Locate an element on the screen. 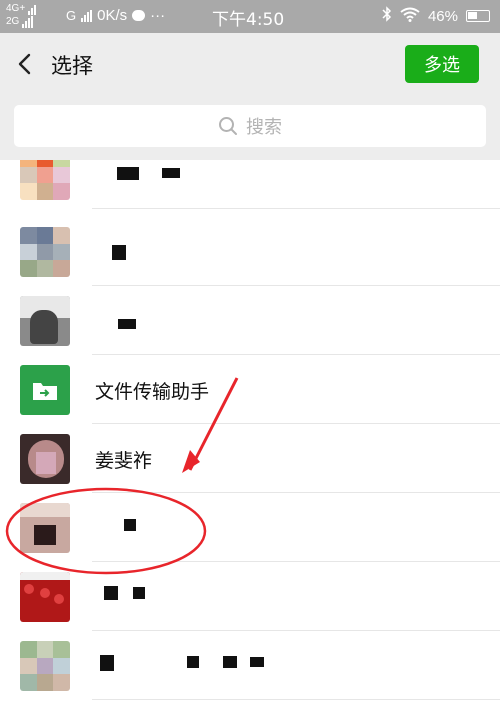 The width and height of the screenshot is (500, 711). network-type: 4G+ 2G is located at coordinates (21, 15).